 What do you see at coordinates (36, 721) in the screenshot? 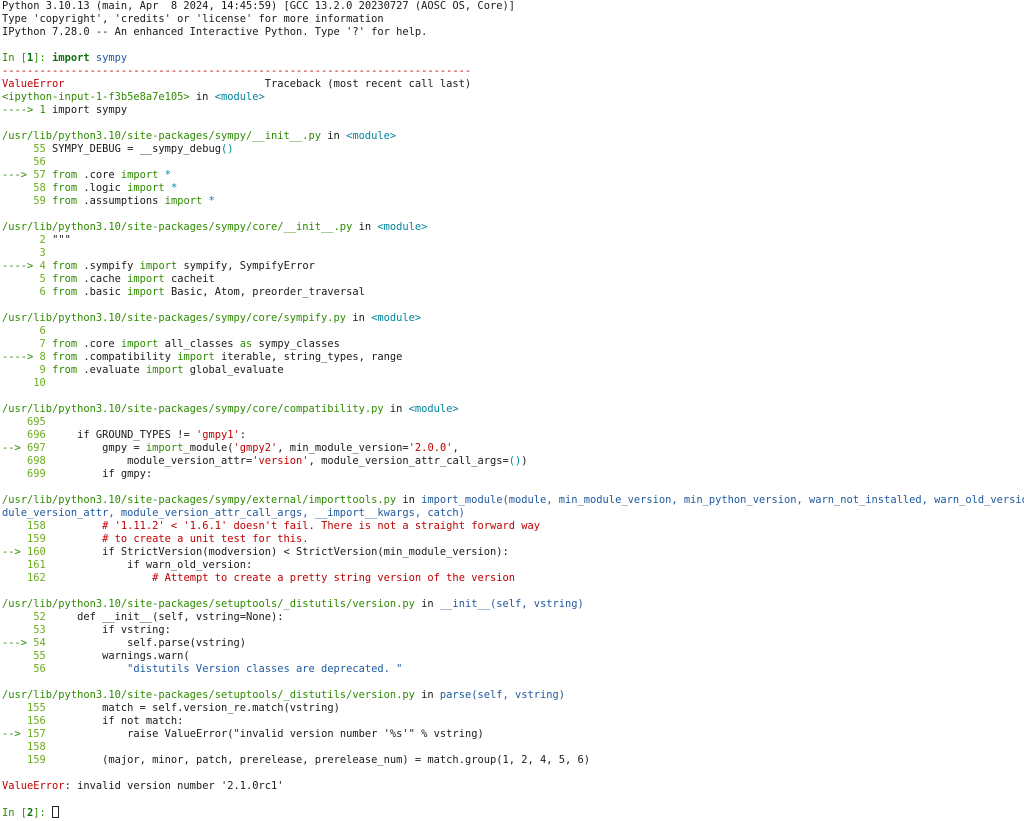
I see `line-number: 156` at bounding box center [36, 721].